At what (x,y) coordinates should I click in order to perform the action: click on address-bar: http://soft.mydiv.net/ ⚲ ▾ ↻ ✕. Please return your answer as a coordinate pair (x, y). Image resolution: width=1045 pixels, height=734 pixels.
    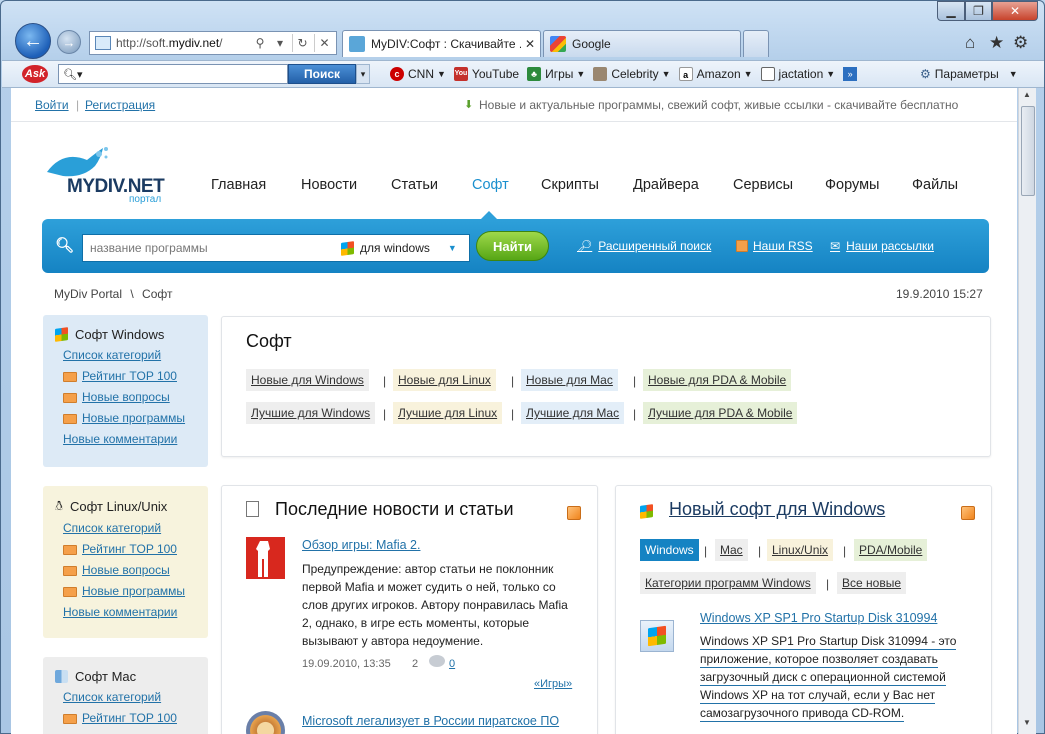
    Looking at the image, I should click on (213, 43).